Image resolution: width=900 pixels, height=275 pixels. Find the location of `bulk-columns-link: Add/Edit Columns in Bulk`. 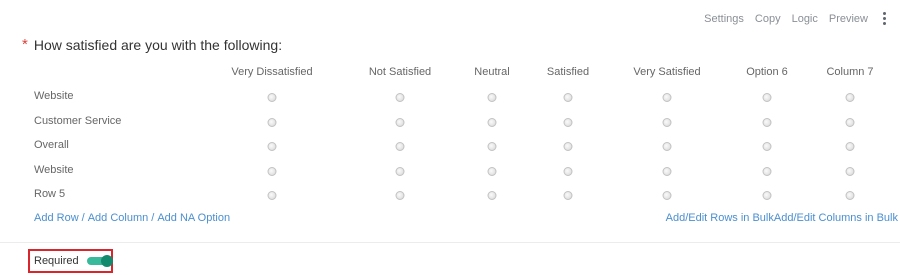

bulk-columns-link: Add/Edit Columns in Bulk is located at coordinates (836, 218).